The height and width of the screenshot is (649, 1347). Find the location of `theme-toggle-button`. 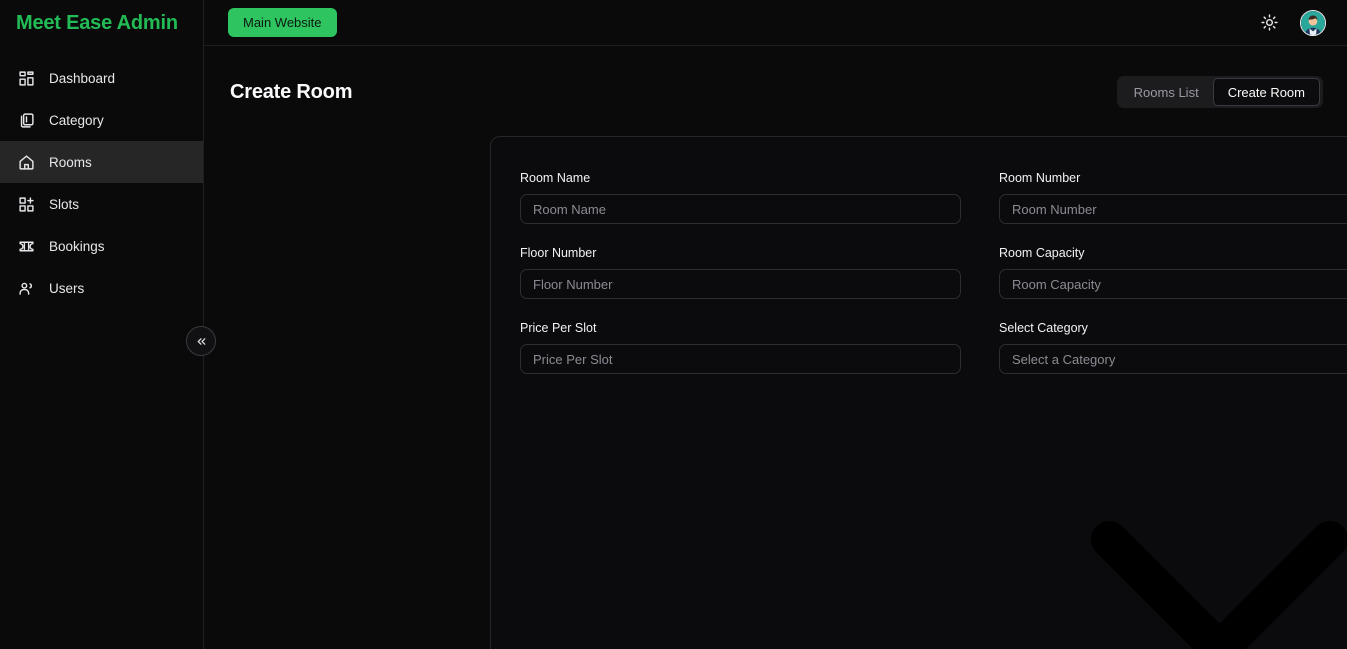

theme-toggle-button is located at coordinates (1269, 23).